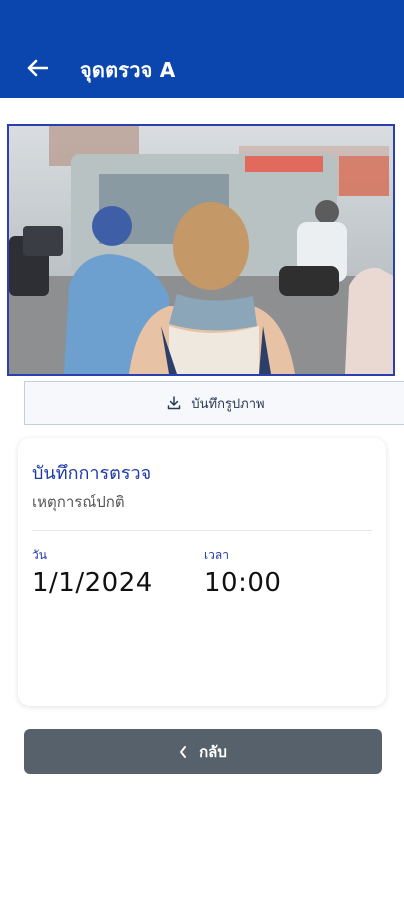 The width and height of the screenshot is (404, 900). What do you see at coordinates (92, 583) in the screenshot?
I see `date-value: 1/1/2024` at bounding box center [92, 583].